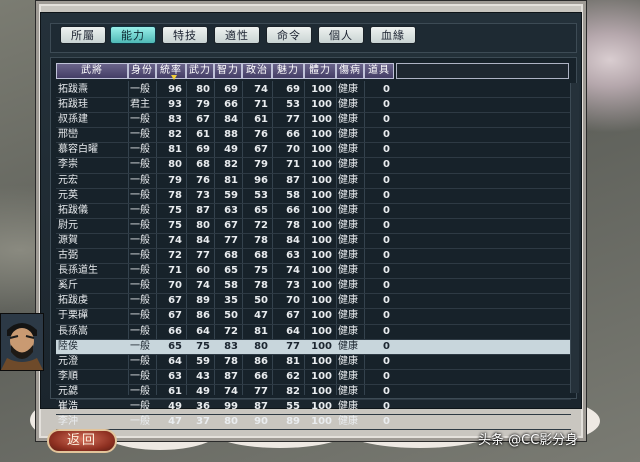 This screenshot has width=640, height=462. What do you see at coordinates (231, 256) in the screenshot?
I see `table-cell: 68` at bounding box center [231, 256].